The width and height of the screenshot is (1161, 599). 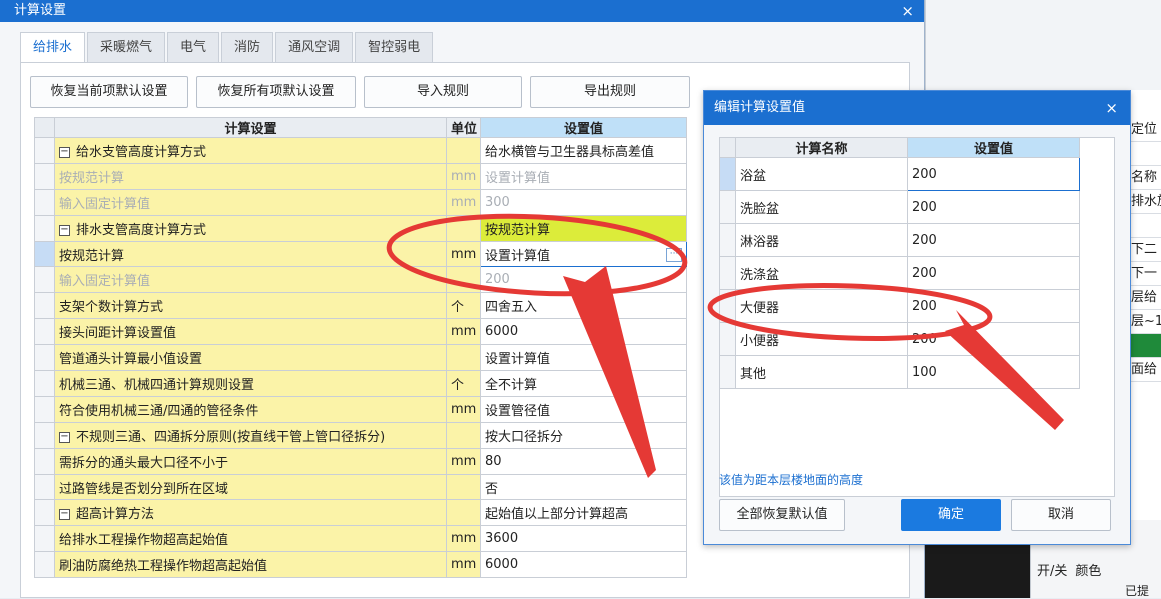 I want to click on ellipsis-button: ···, so click(x=674, y=254).